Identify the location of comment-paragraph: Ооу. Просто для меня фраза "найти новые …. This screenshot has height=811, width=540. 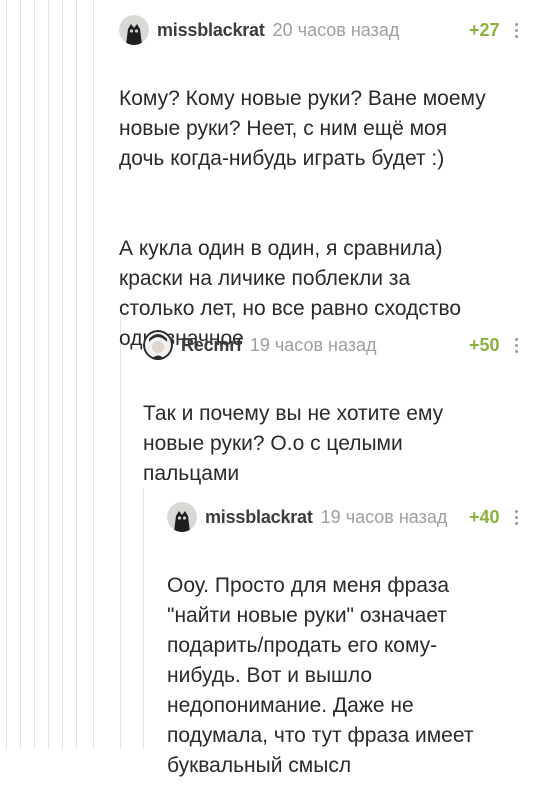
(320, 675).